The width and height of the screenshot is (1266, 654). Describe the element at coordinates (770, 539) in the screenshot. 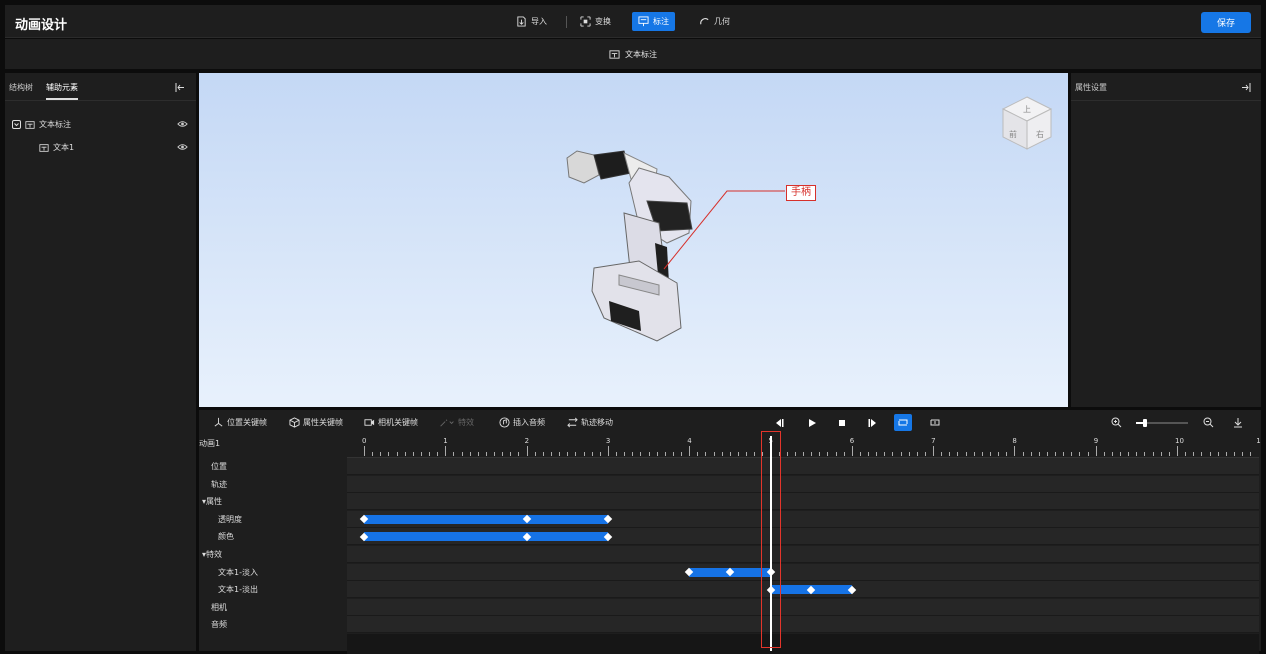

I see `playhead-highlight` at that location.